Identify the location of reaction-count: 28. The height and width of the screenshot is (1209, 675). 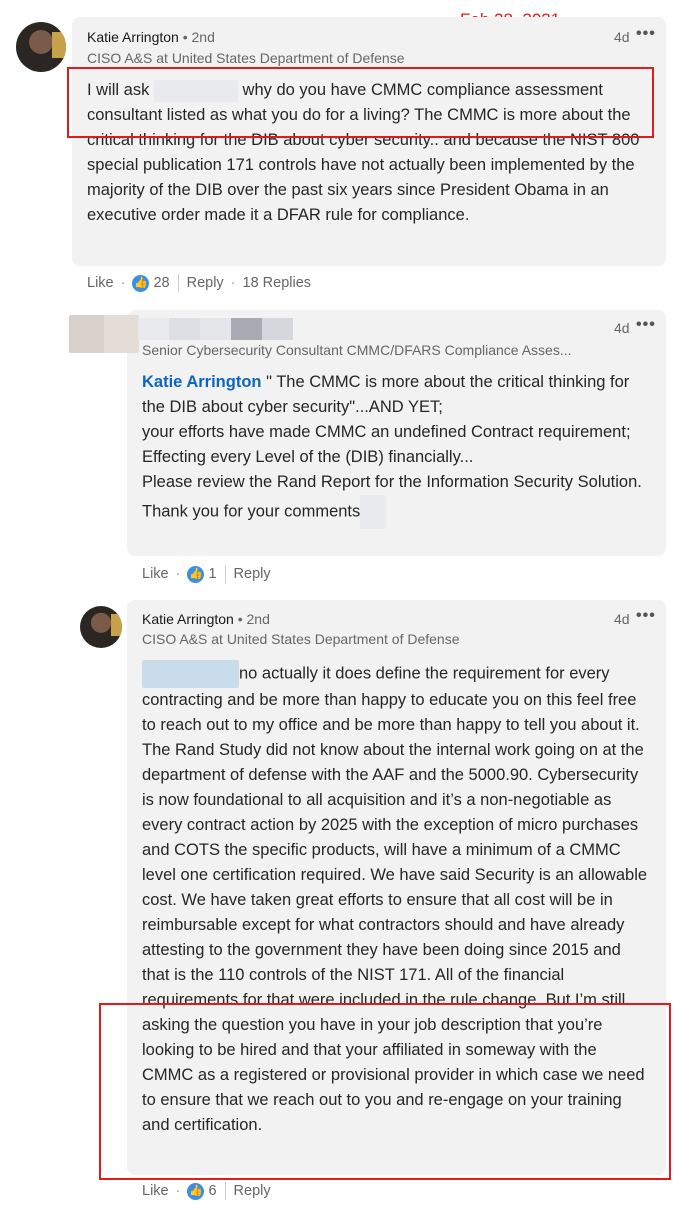
(161, 283).